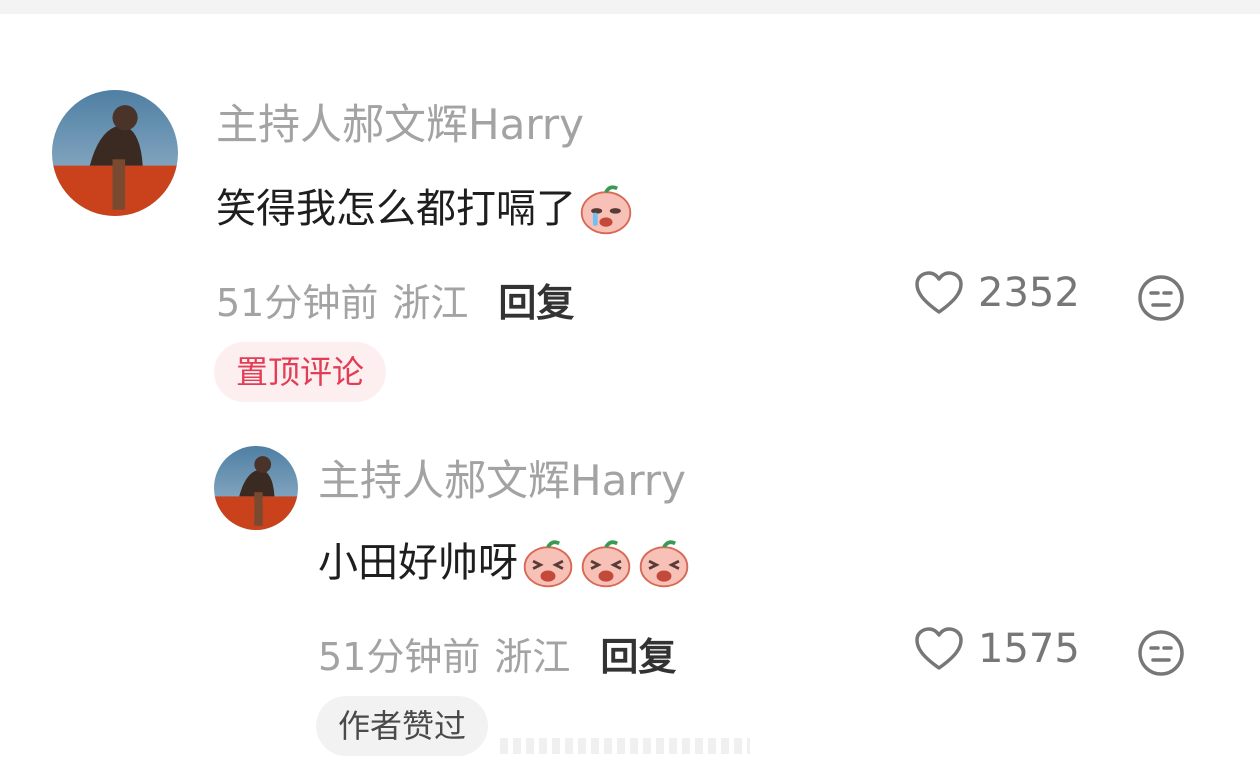  I want to click on comment-text: 笑得我怎么都打嗝了, so click(425, 209).